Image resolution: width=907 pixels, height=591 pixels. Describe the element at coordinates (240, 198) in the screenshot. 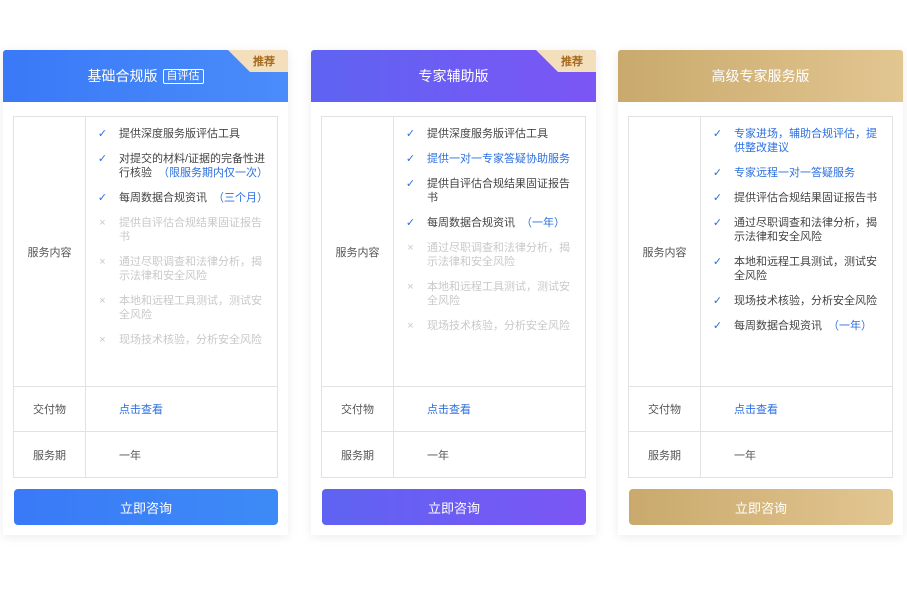

I see `feature-highlight: （三个月）` at that location.